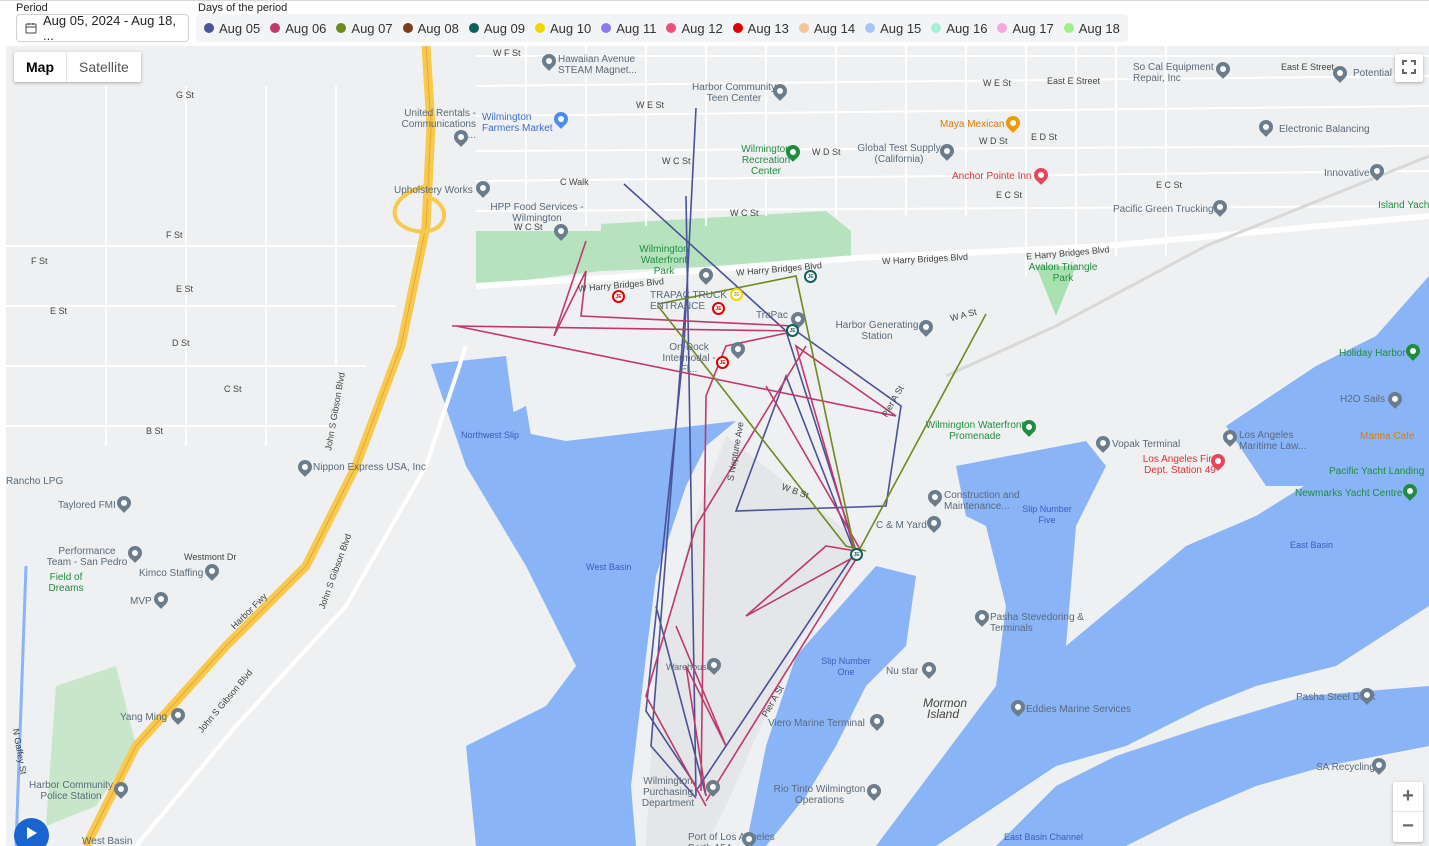  Describe the element at coordinates (104, 67) in the screenshot. I see `map-type-satellite-button: Satellite` at that location.